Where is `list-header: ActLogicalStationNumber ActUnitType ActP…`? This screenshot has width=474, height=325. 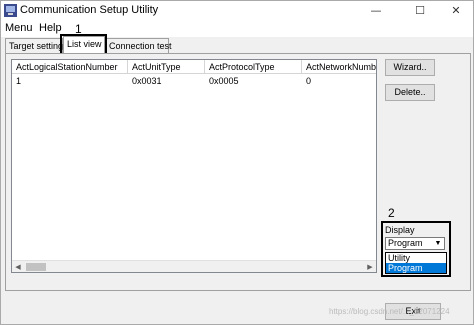 list-header: ActLogicalStationNumber ActUnitType ActP… is located at coordinates (194, 67).